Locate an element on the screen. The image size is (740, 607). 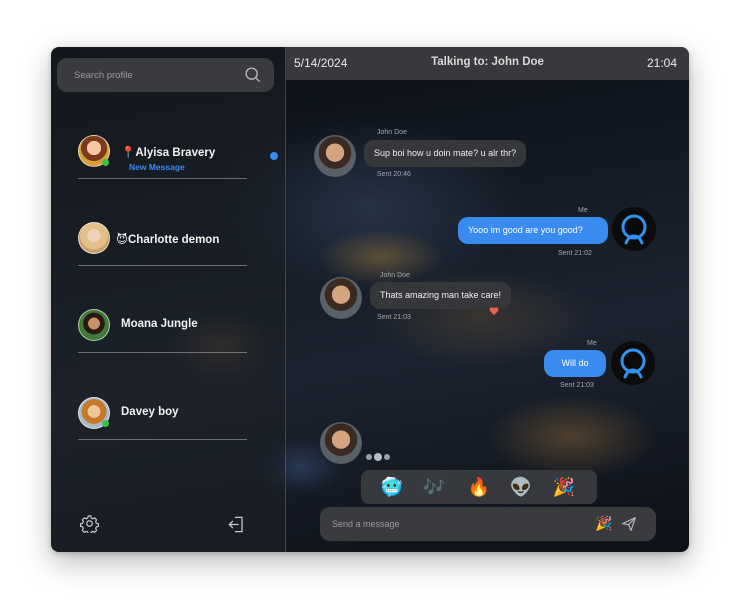
send-icon is located at coordinates (629, 524).